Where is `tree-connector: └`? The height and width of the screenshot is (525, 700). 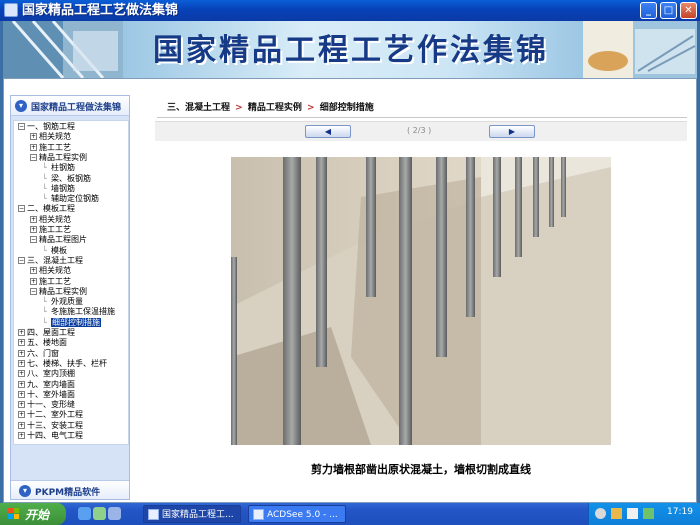
tree-connector: └ is located at coordinates (44, 250).